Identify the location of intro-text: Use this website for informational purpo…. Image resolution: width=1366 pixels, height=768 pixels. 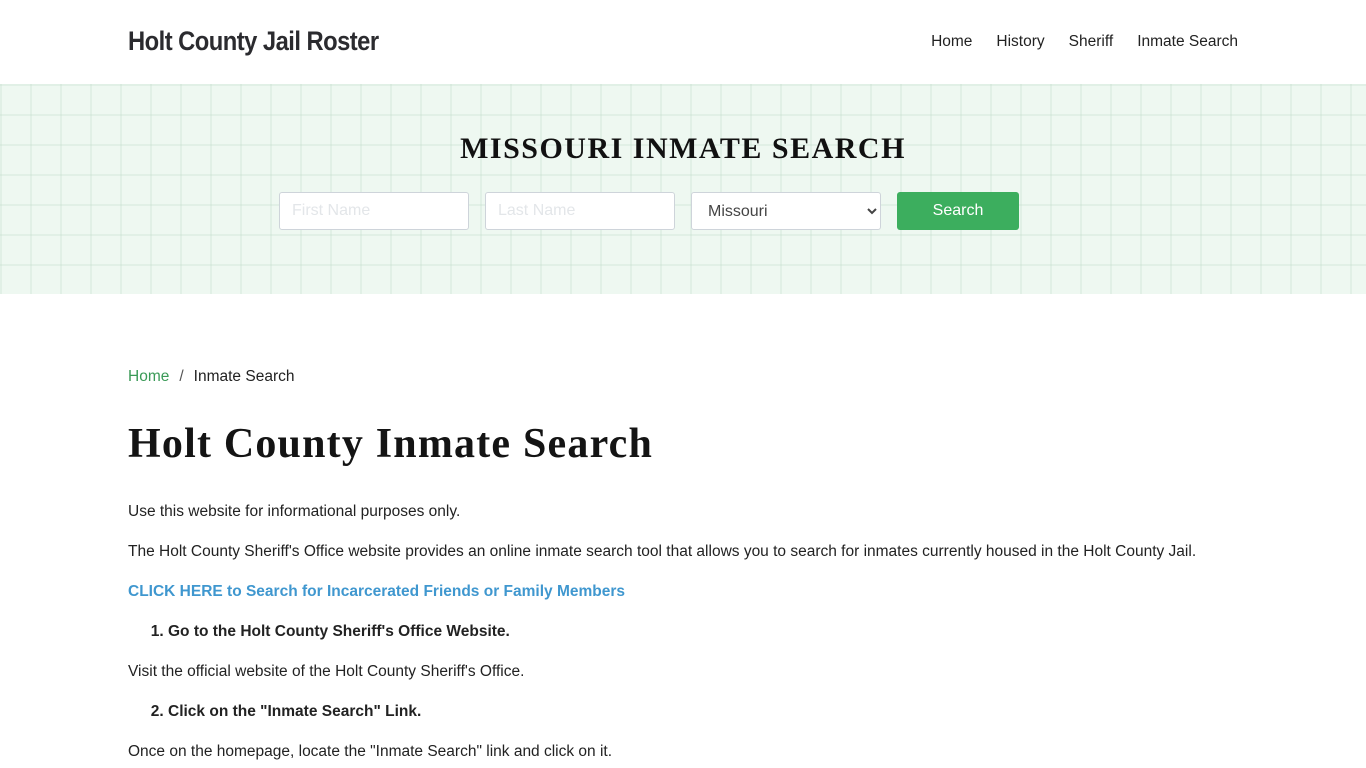
(294, 511).